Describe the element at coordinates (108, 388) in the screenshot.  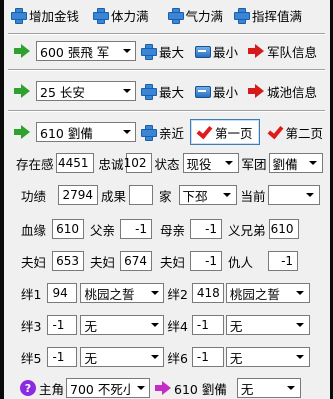
I see `protagonist-select: 700 不死小强` at that location.